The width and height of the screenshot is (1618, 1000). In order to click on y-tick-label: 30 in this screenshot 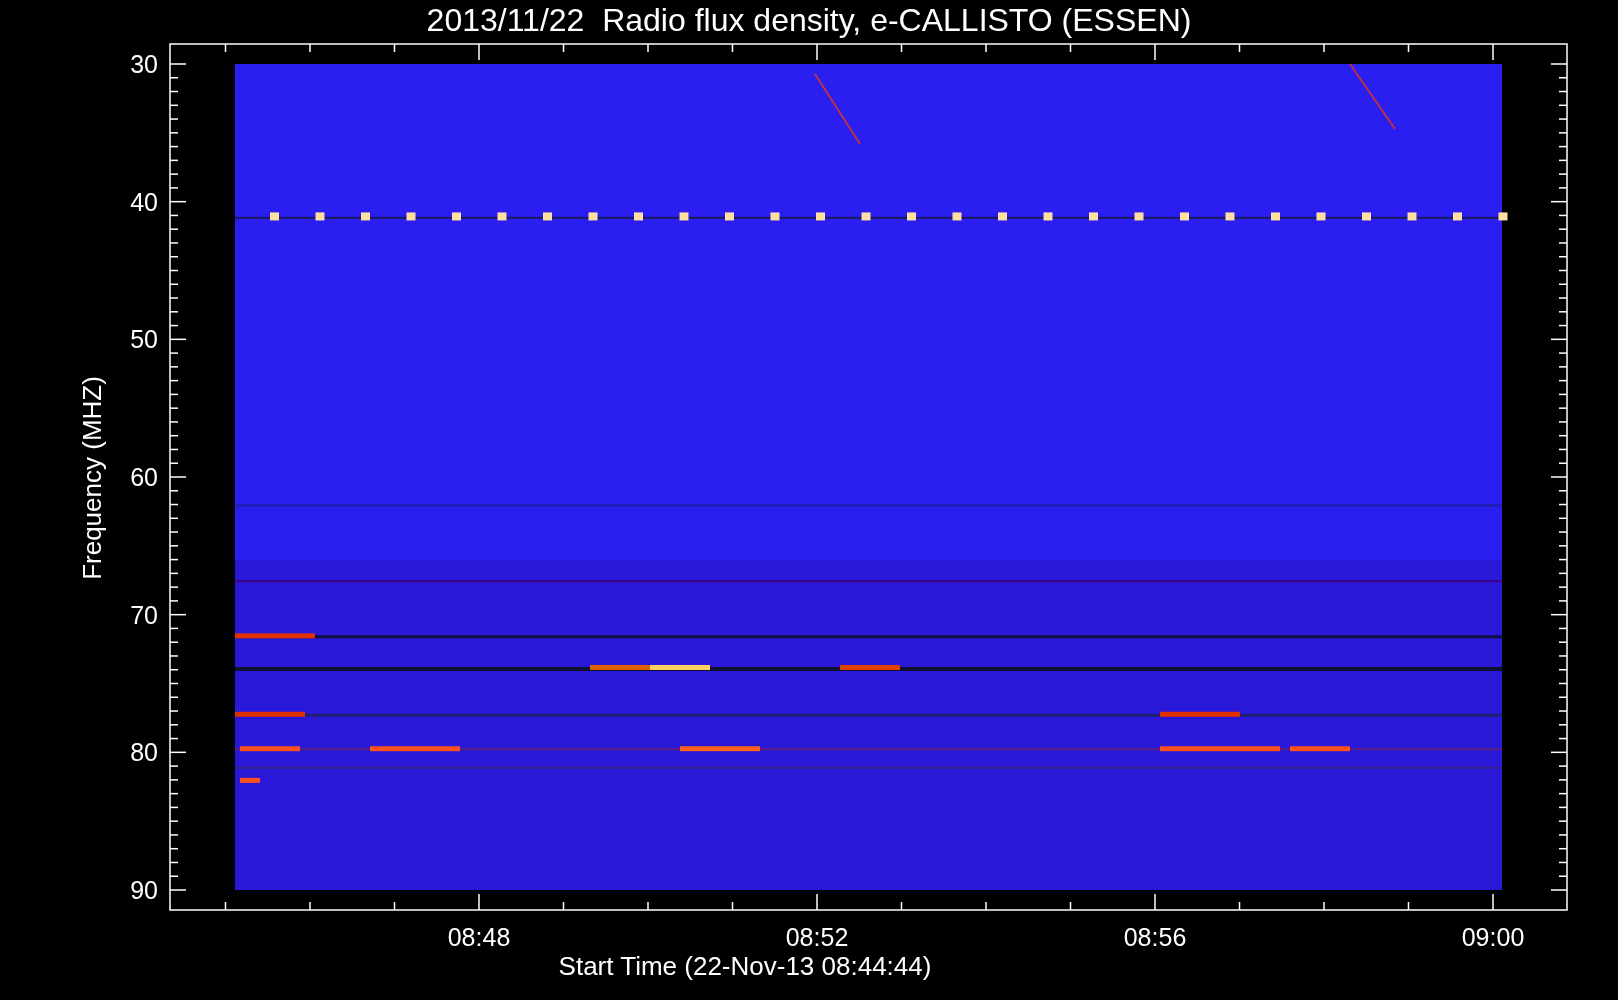, I will do `click(144, 64)`.